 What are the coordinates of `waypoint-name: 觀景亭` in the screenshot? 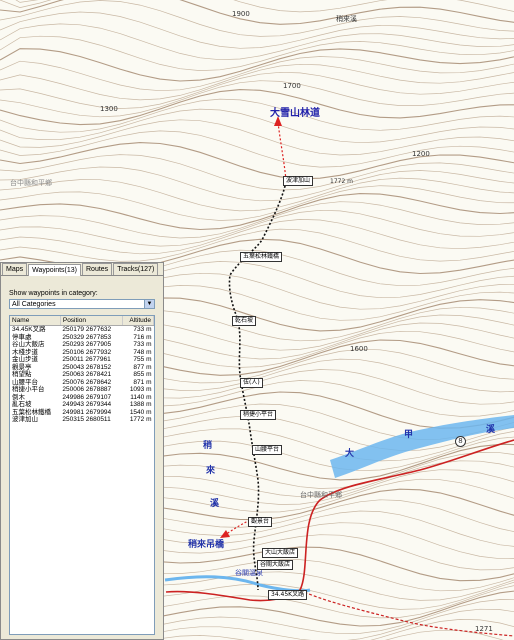 It's located at (22, 367).